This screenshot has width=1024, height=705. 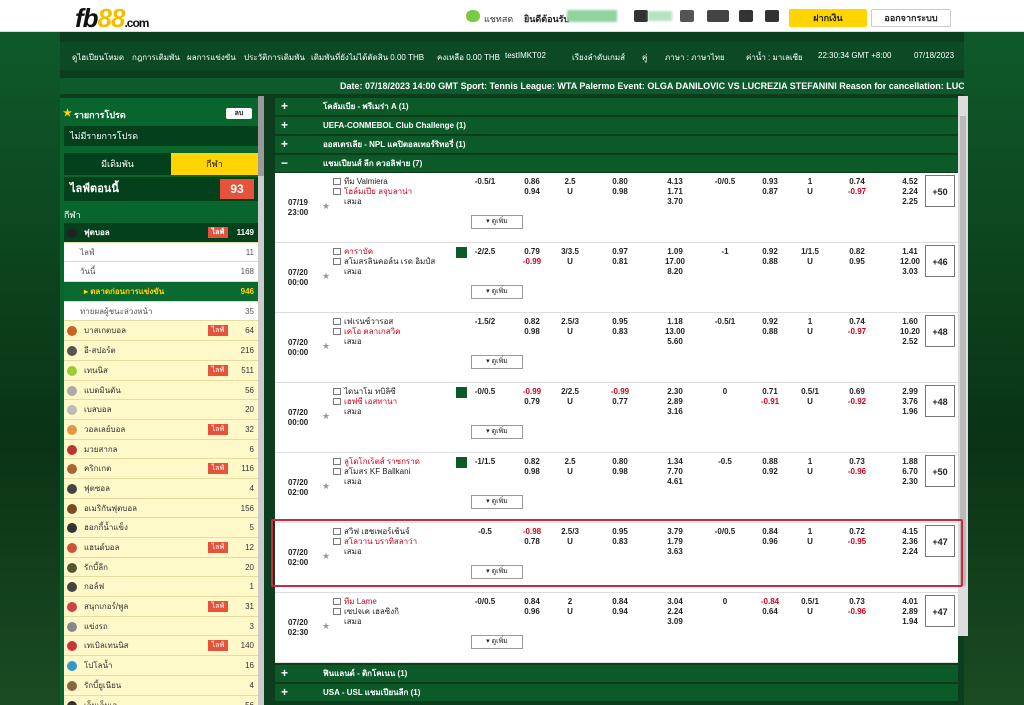 I want to click on chat-link: แชทสด, so click(x=498, y=19).